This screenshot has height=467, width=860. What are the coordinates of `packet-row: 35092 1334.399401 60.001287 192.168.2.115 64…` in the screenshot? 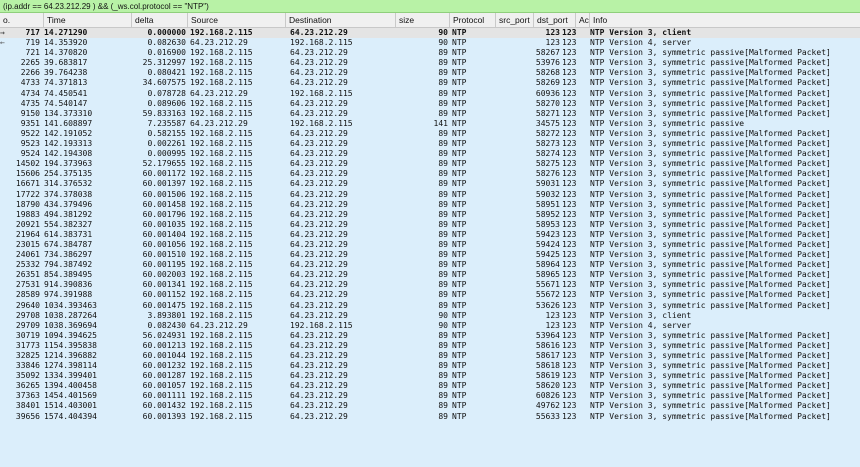 It's located at (430, 376).